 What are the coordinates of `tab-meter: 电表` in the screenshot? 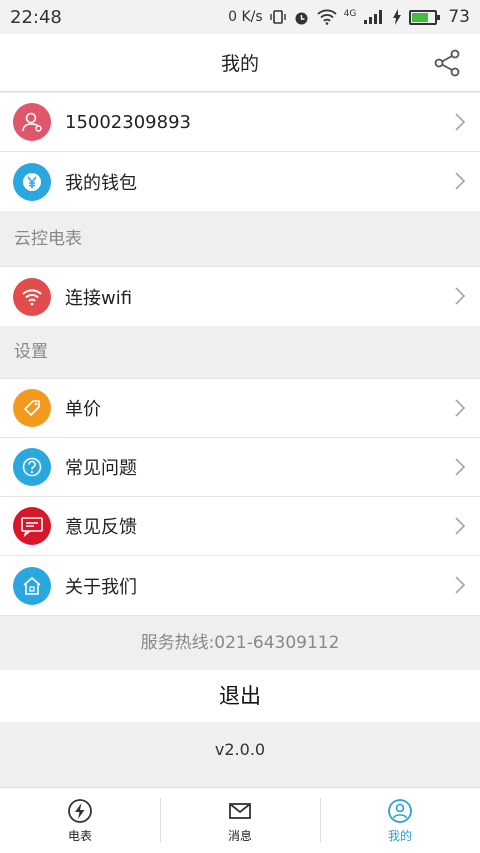 It's located at (80, 820).